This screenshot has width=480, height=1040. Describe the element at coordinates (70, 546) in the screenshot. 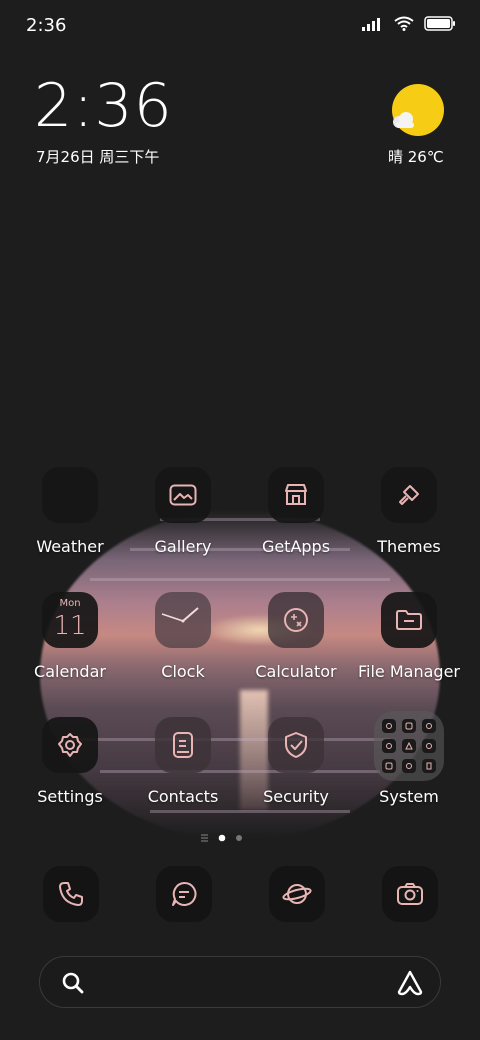

I see `app-label: Weather` at that location.